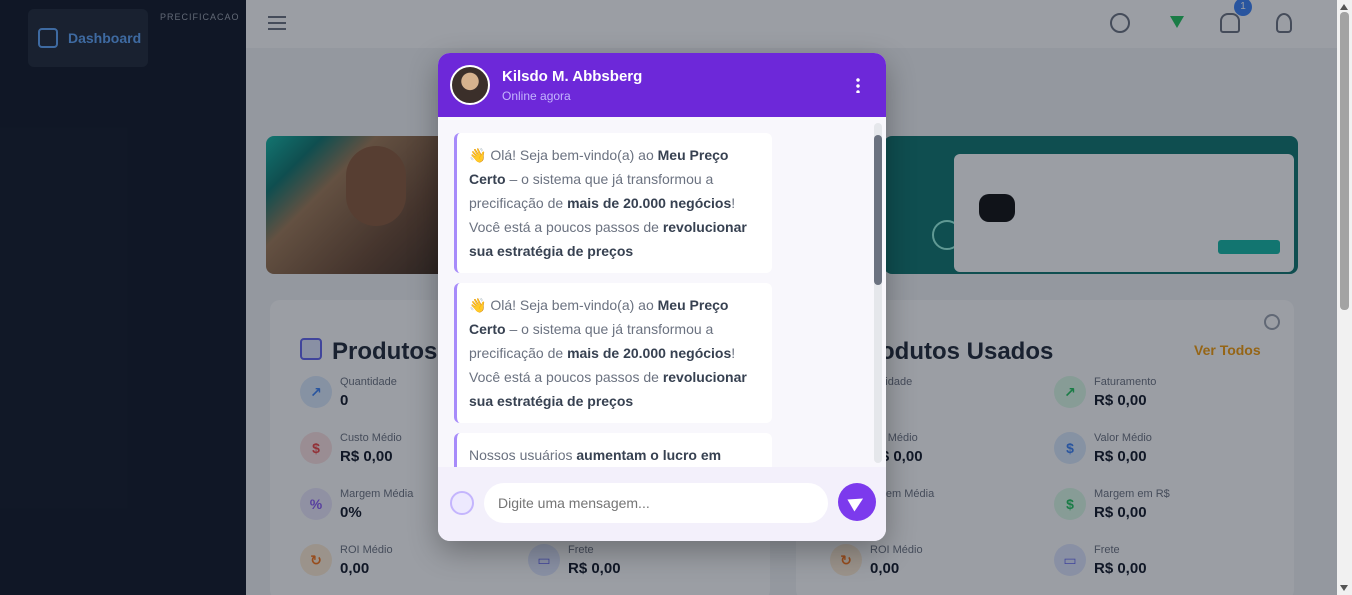  What do you see at coordinates (613, 450) in the screenshot?
I see `chat-message: Nossos usuários aumentam o lucro em` at bounding box center [613, 450].